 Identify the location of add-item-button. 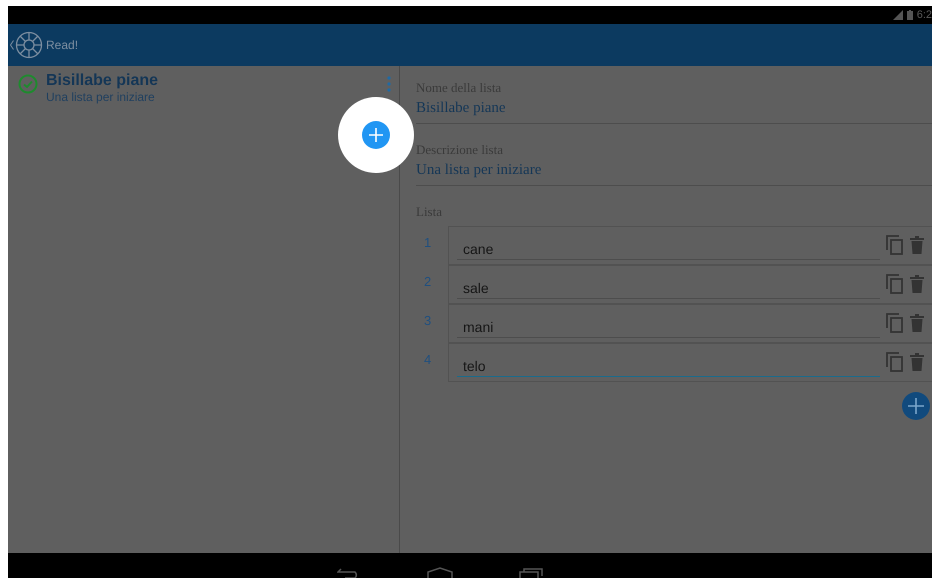
(916, 406).